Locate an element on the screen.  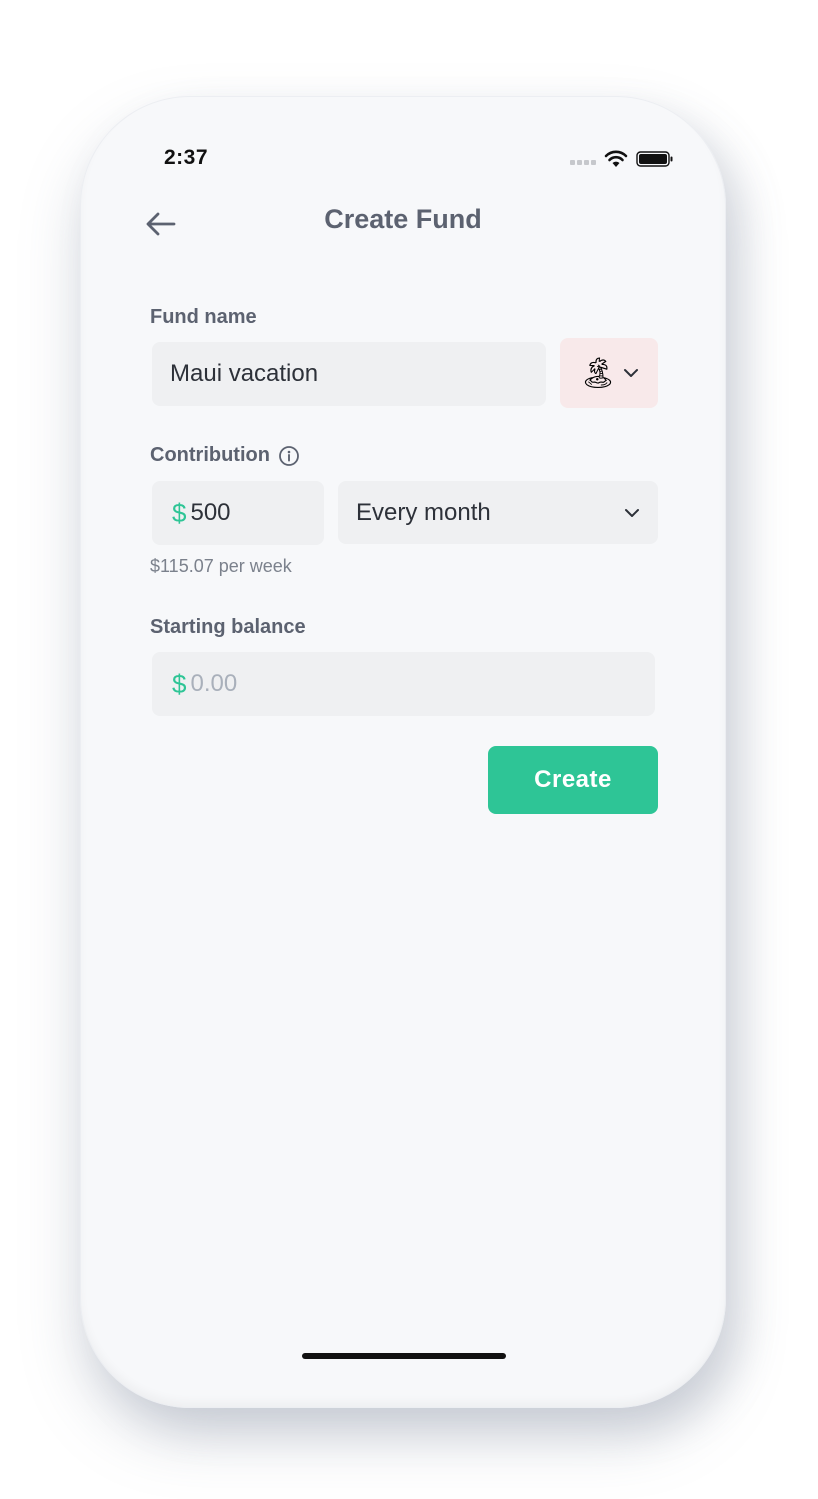
info-icon is located at coordinates (289, 456).